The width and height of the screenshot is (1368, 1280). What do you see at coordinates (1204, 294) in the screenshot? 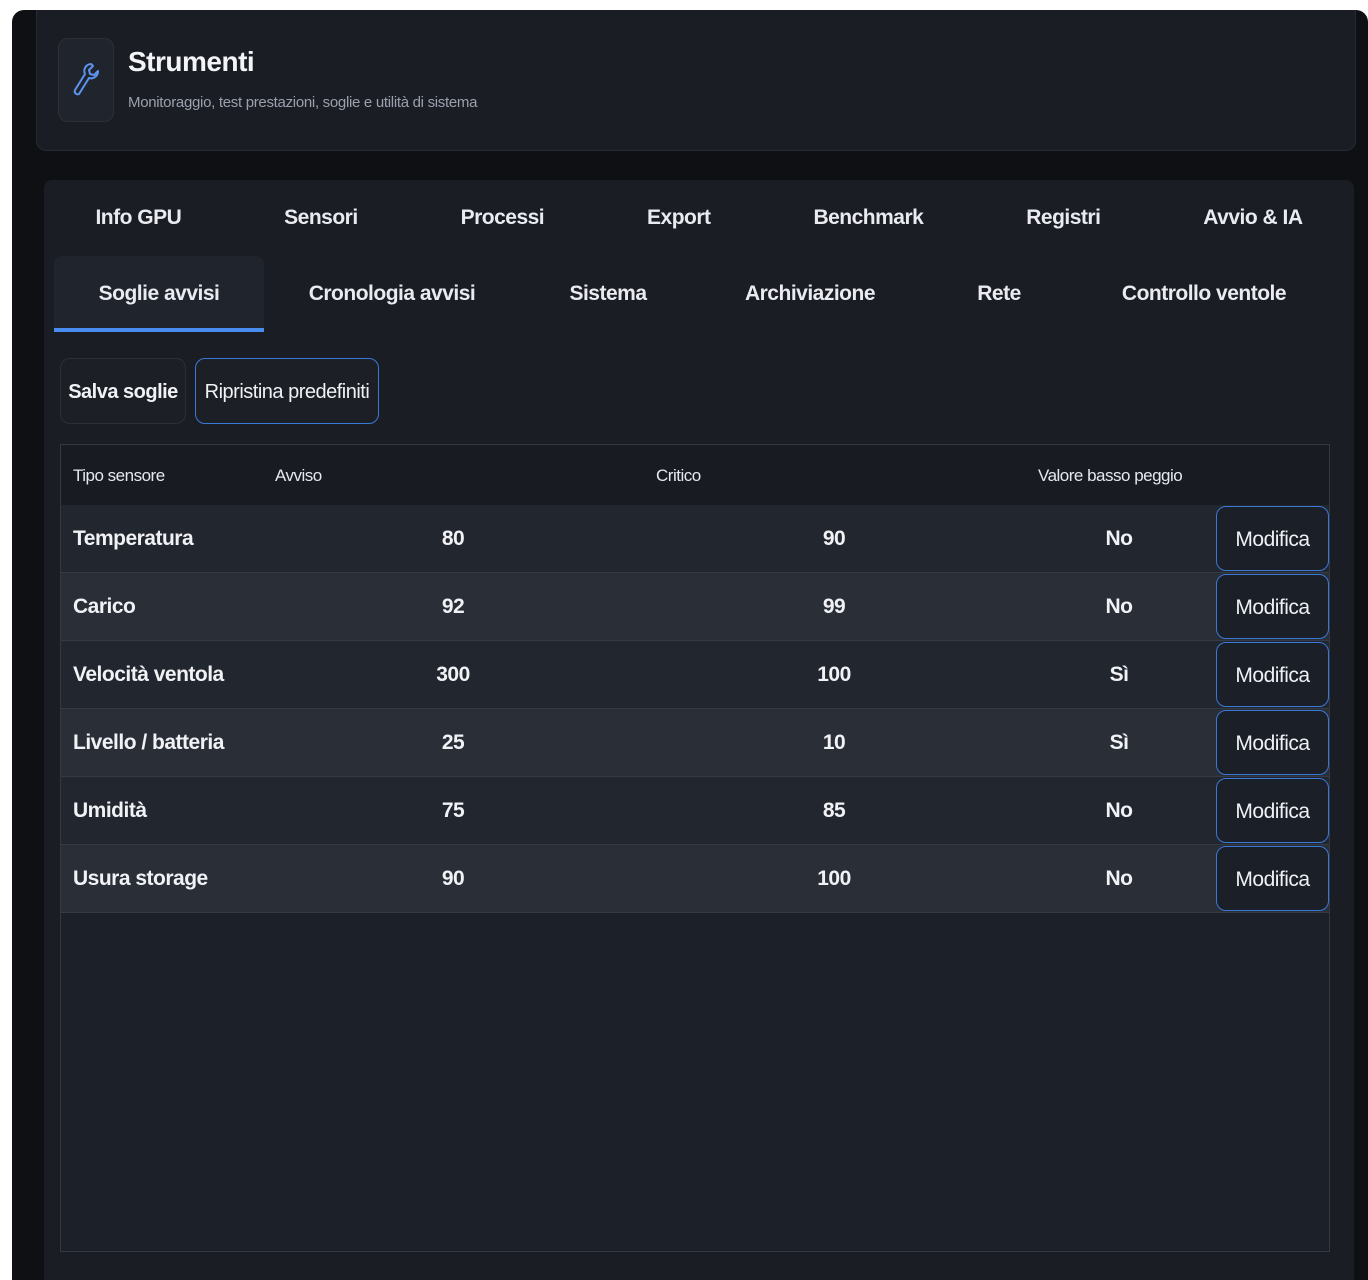
I see `tab-controllo-ventole: Controllo ventole` at bounding box center [1204, 294].